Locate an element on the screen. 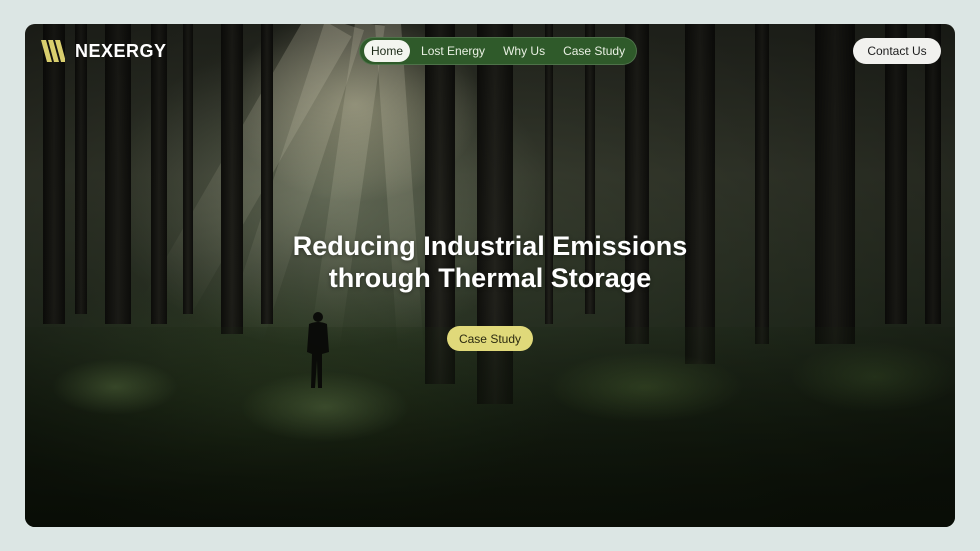  case-study-button: Case Study is located at coordinates (490, 338).